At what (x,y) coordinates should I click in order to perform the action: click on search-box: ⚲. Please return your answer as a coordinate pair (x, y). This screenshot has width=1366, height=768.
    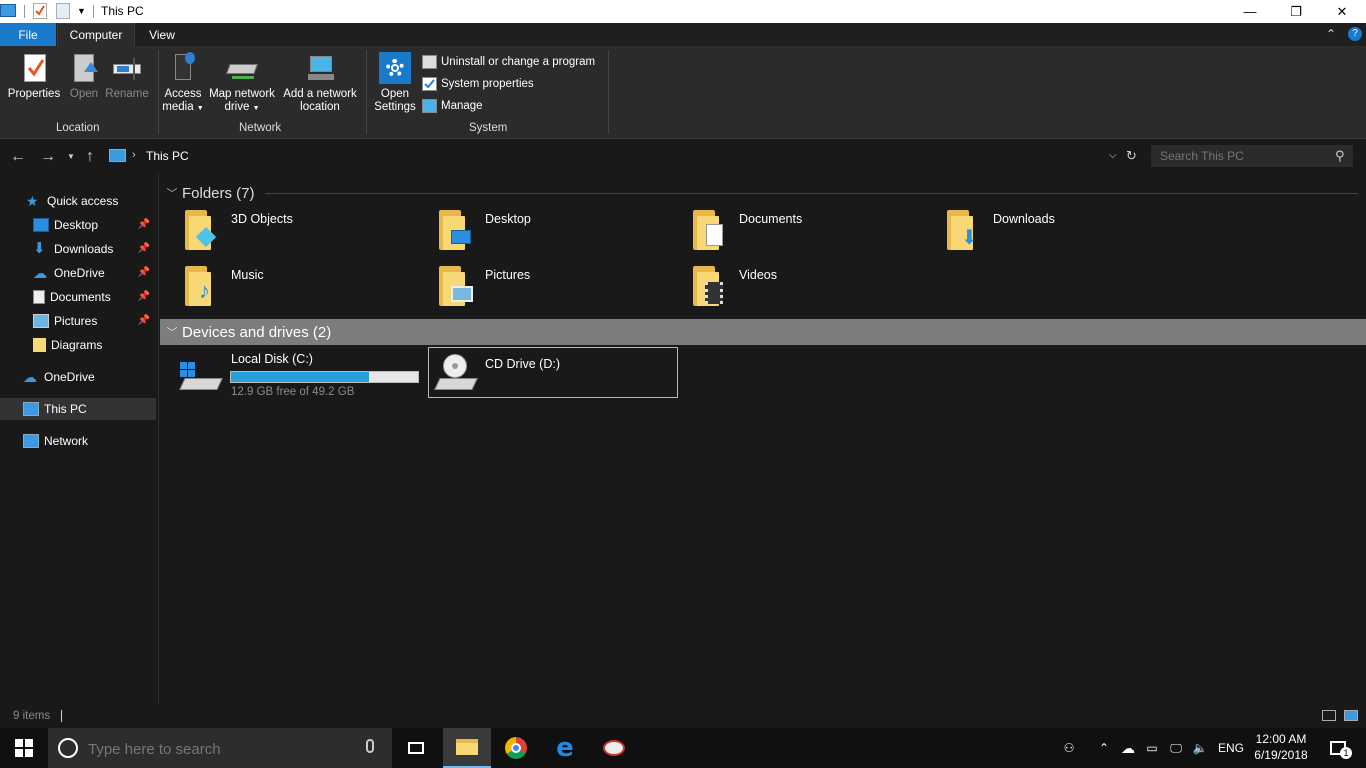
    Looking at the image, I should click on (1252, 156).